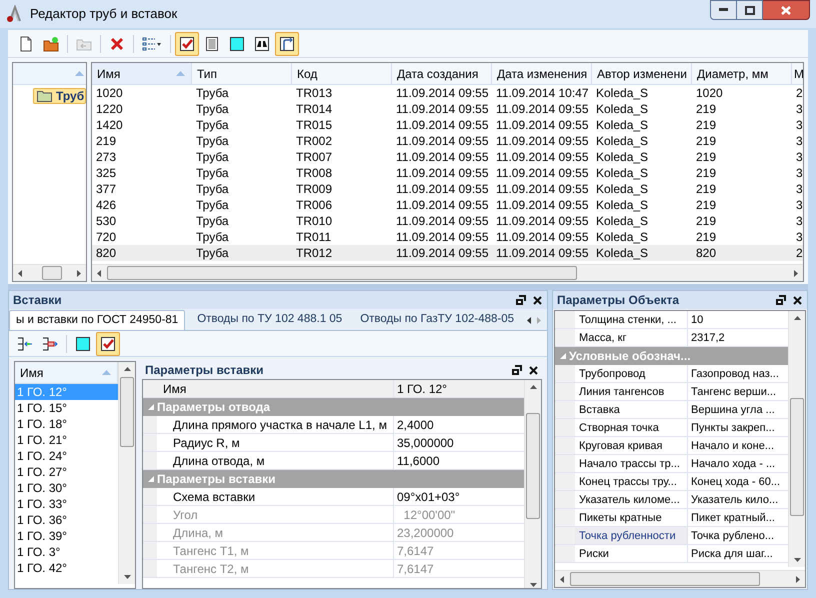 The height and width of the screenshot is (598, 816). What do you see at coordinates (447, 253) in the screenshot?
I see `table-row: 820 Труба TR012 11.09.2014 09:55 11.09.2014 09:55 Koleda_S 820 2` at bounding box center [447, 253].